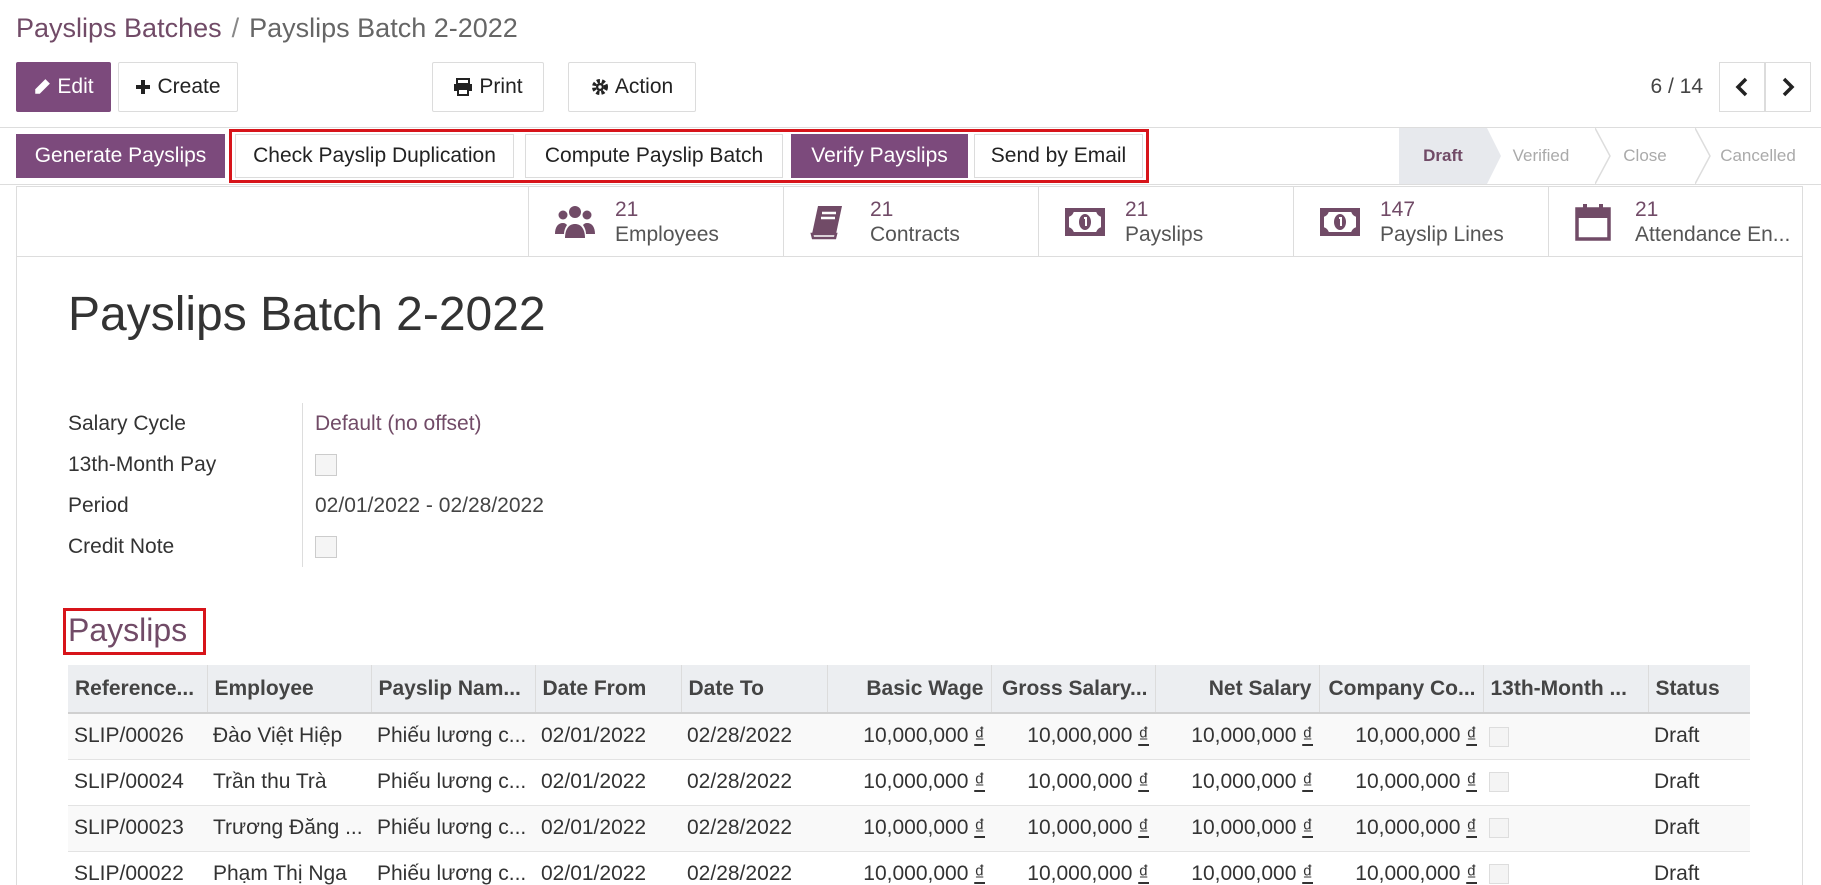 The width and height of the screenshot is (1821, 885). Describe the element at coordinates (608, 736) in the screenshot. I see `table-cell: 02/01/2022` at that location.